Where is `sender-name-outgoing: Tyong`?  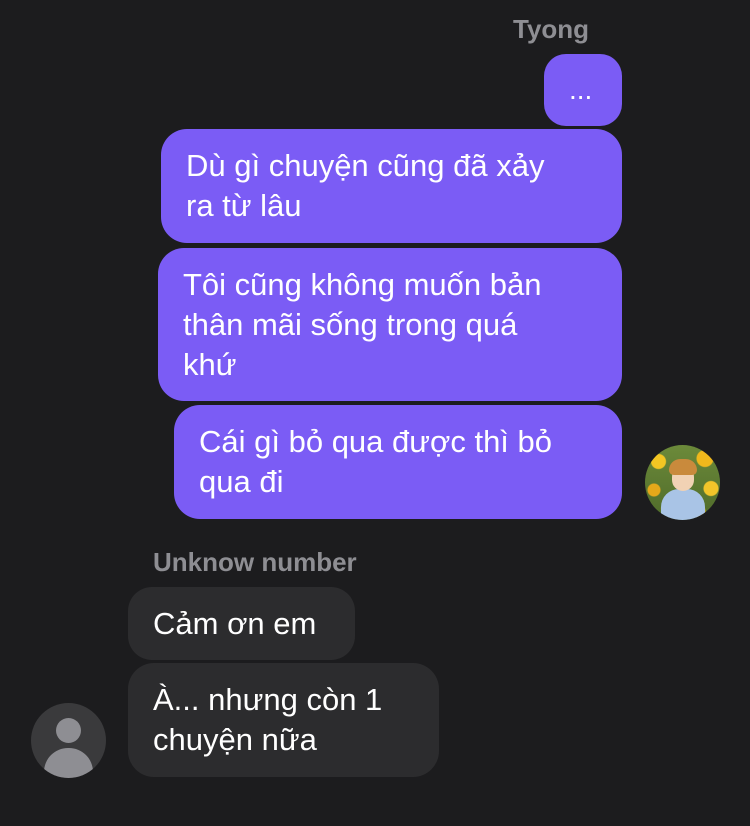
sender-name-outgoing: Tyong is located at coordinates (551, 29).